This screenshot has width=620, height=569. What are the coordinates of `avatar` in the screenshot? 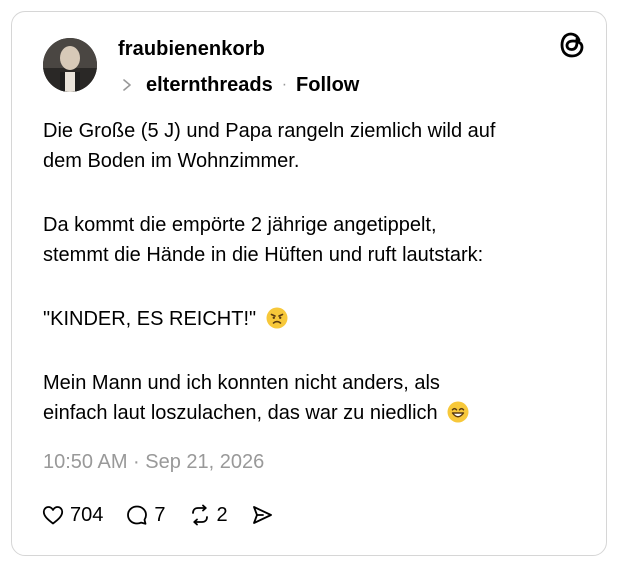 It's located at (70, 65).